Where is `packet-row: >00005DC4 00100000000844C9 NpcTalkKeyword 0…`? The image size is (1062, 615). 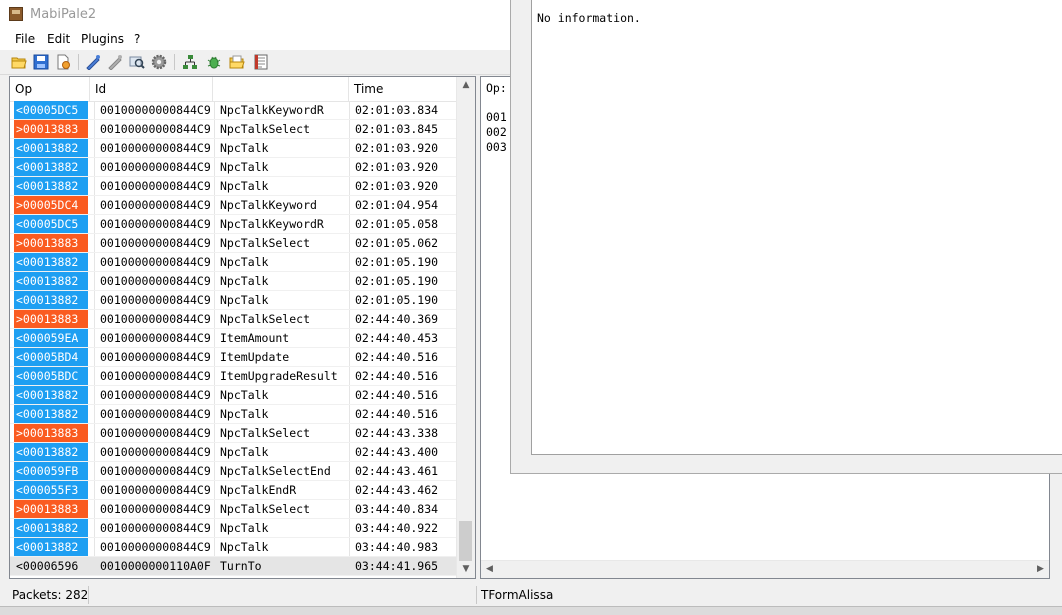 packet-row: >00005DC4 00100000000844C9 NpcTalkKeyword 0… is located at coordinates (234, 205).